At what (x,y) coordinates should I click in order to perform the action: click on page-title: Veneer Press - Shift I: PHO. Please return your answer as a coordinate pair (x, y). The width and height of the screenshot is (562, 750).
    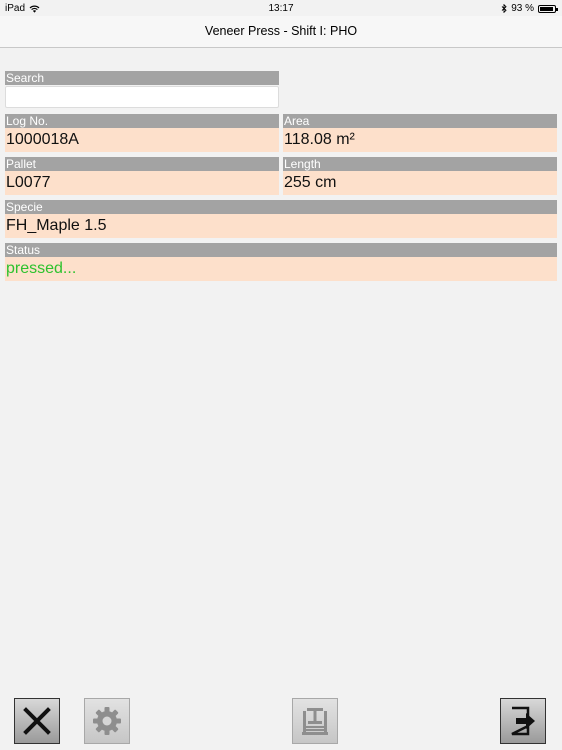
    Looking at the image, I should click on (281, 31).